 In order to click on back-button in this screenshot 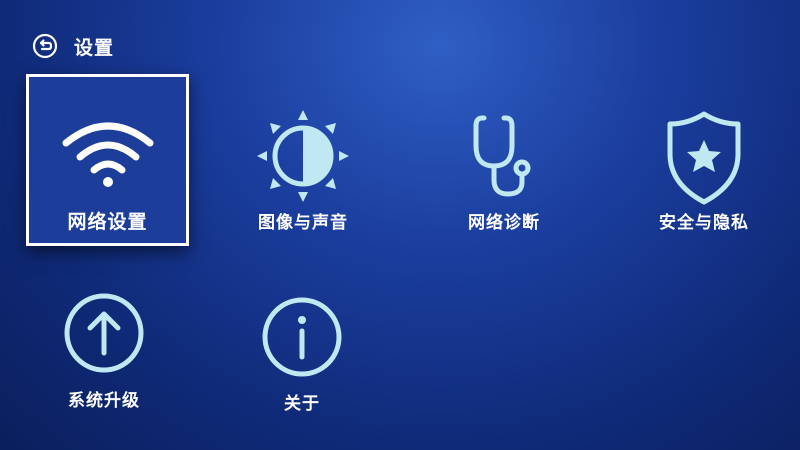, I will do `click(45, 46)`.